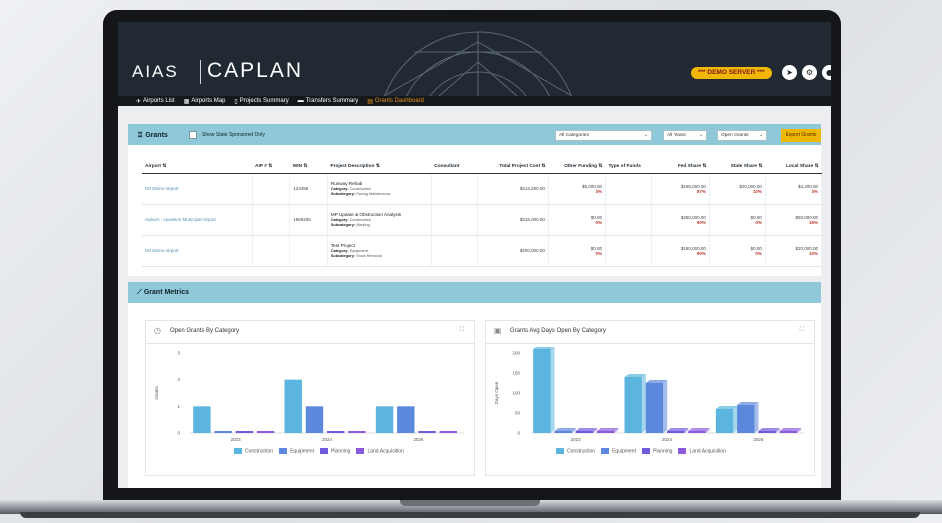 This screenshot has width=942, height=523. I want to click on pct-value: 90%, so click(701, 253).